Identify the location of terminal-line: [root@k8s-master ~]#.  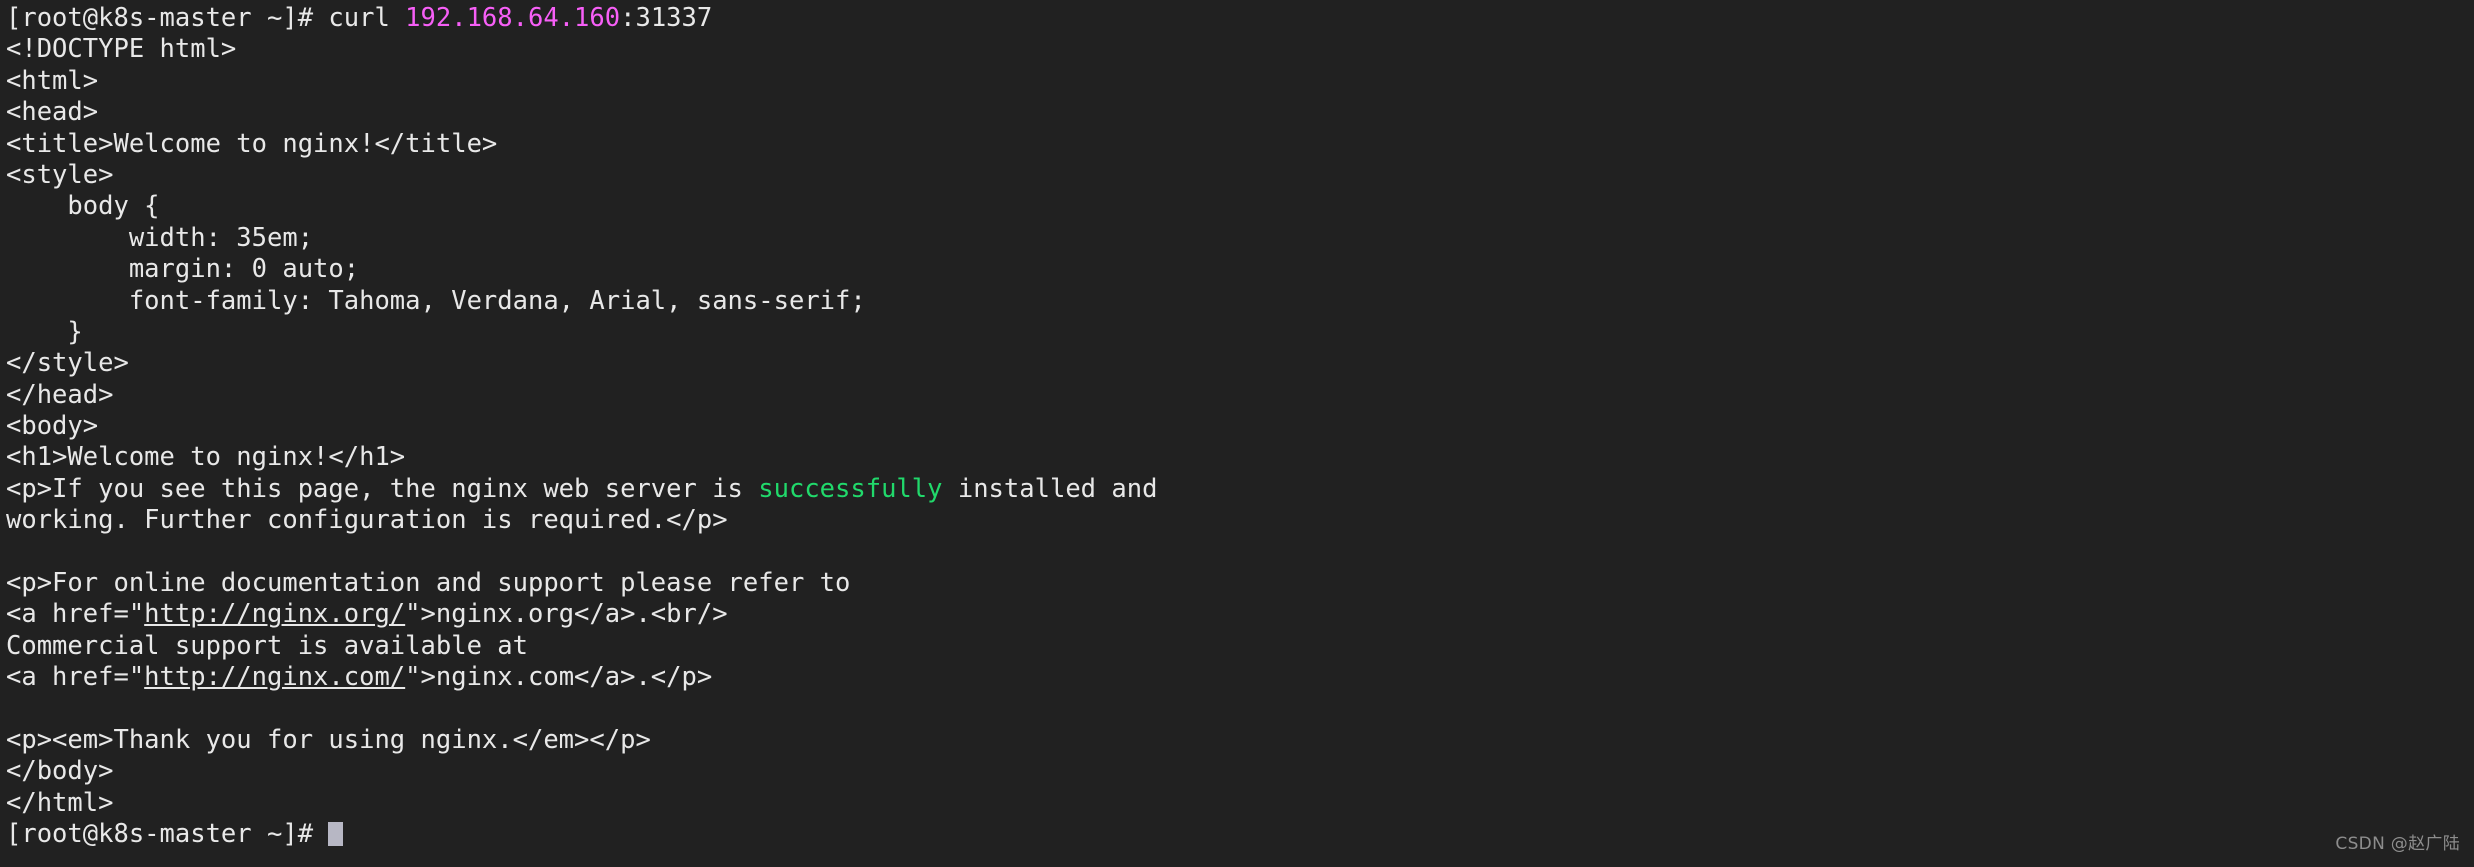
(1240, 834).